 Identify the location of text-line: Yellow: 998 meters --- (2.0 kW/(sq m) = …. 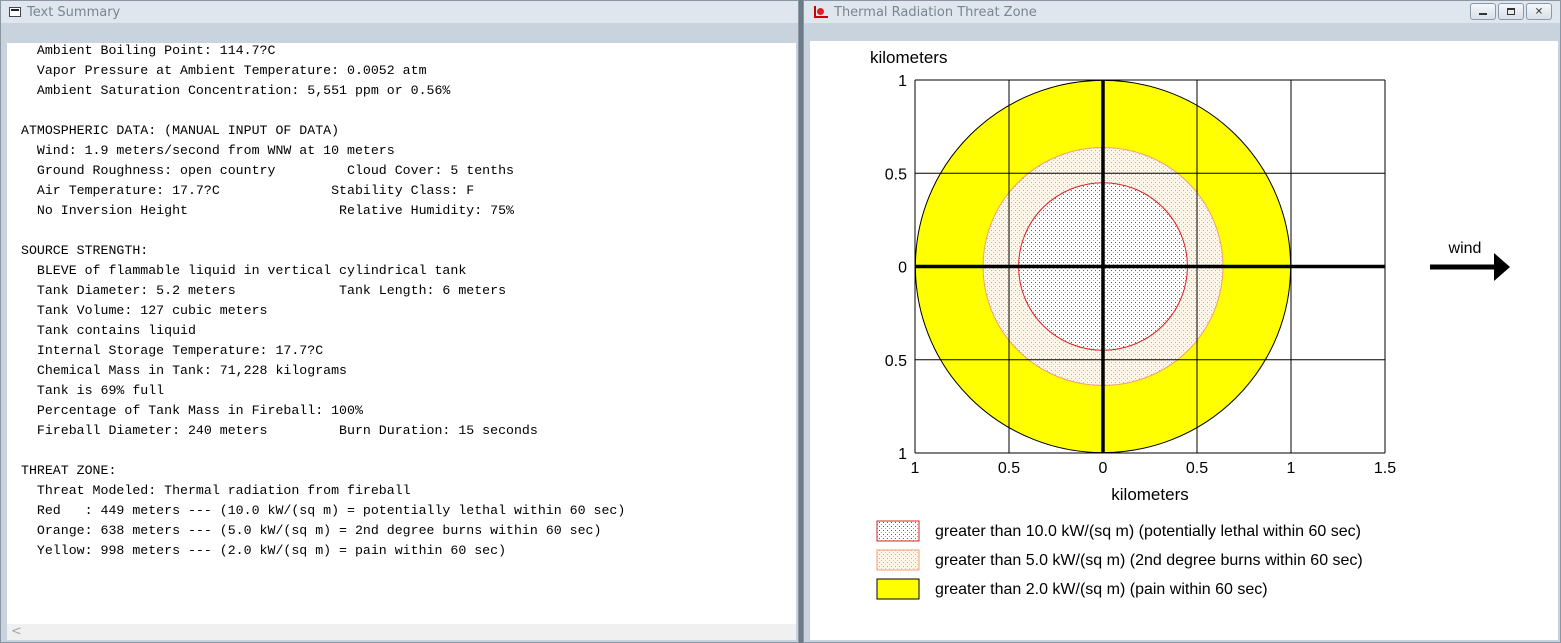
(264, 550).